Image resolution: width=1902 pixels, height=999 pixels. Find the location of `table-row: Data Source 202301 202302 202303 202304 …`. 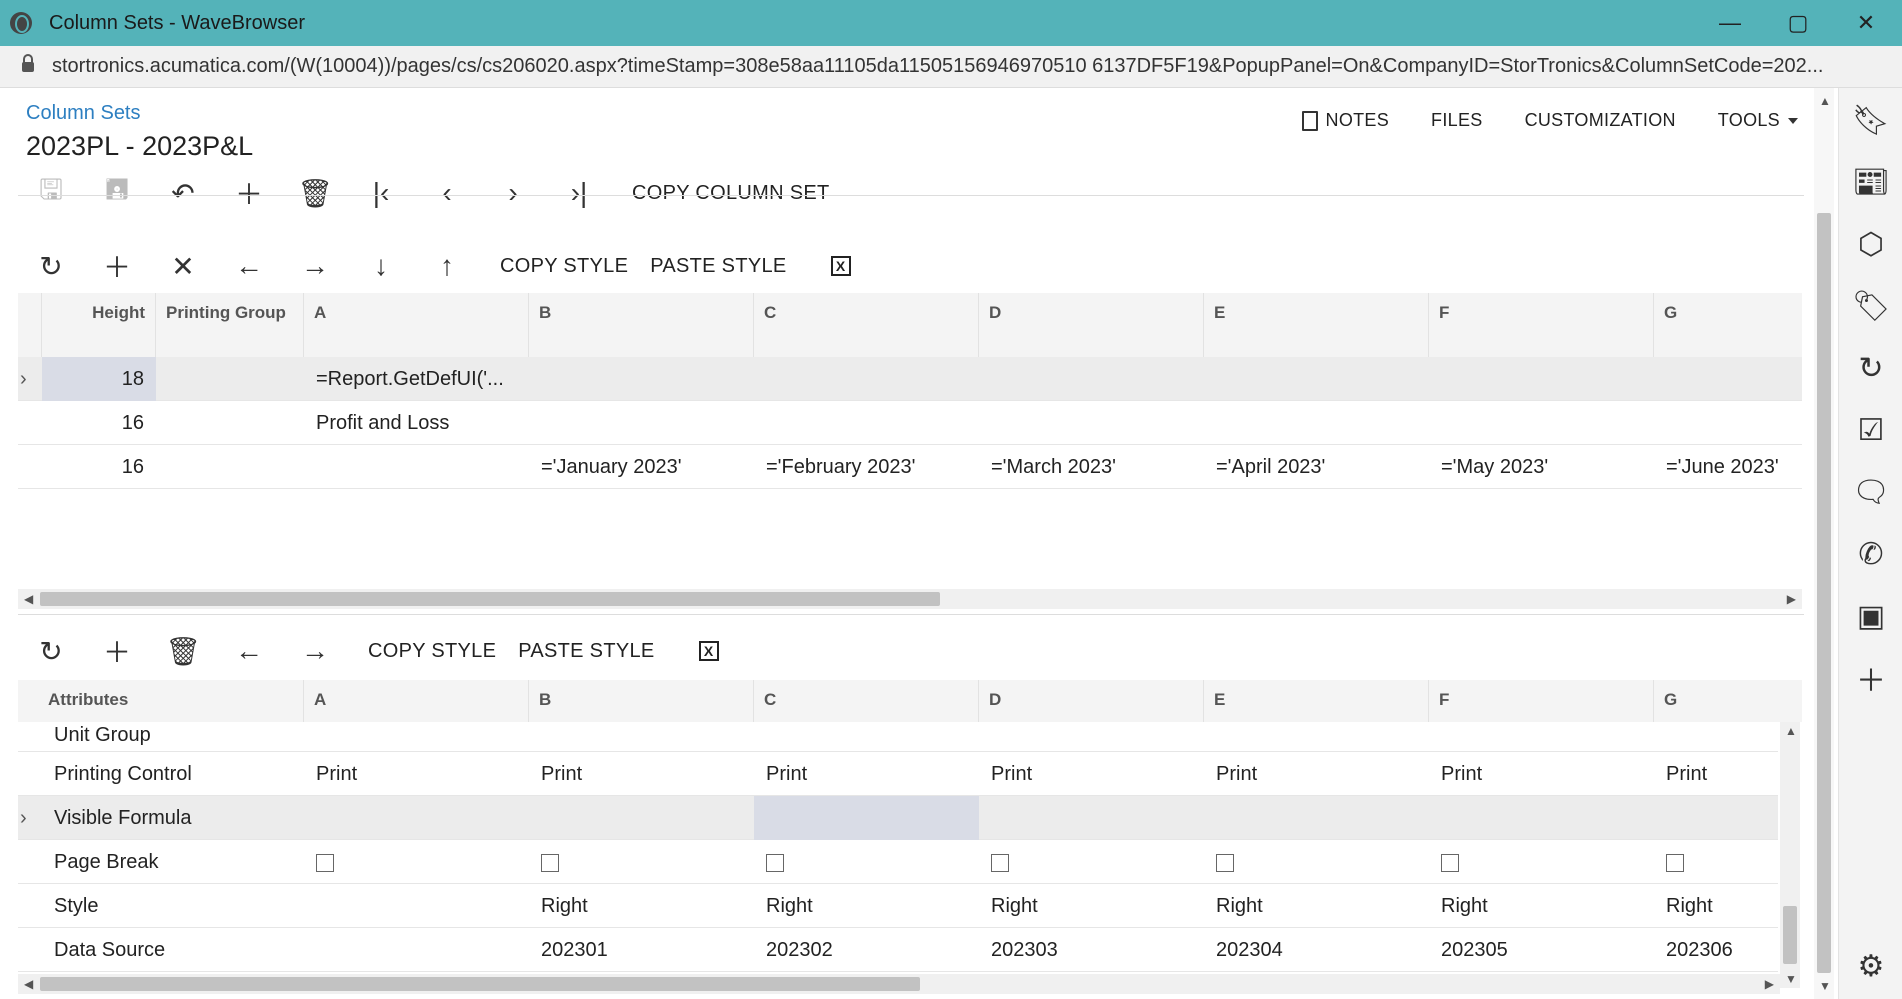

table-row: Data Source 202301 202302 202303 202304 … is located at coordinates (898, 950).